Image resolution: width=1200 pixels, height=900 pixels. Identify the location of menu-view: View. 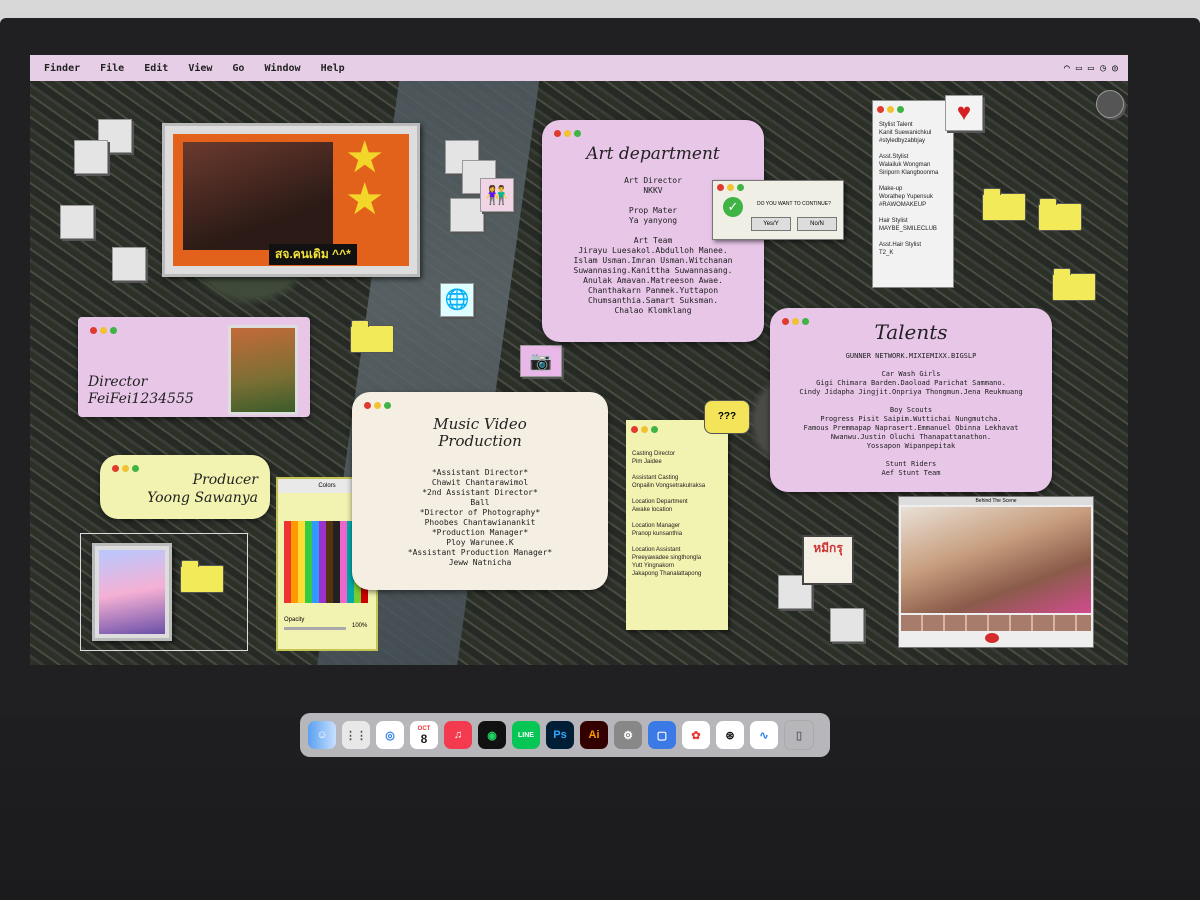
(200, 68).